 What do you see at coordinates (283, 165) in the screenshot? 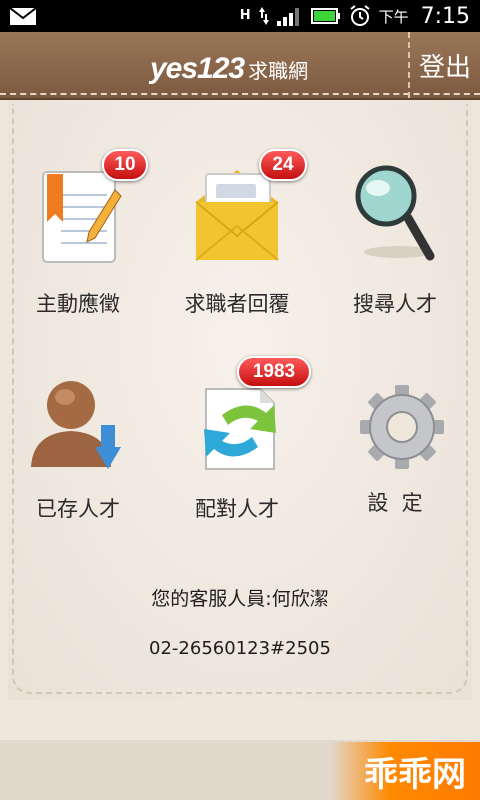
I see `notification-badge: 24` at bounding box center [283, 165].